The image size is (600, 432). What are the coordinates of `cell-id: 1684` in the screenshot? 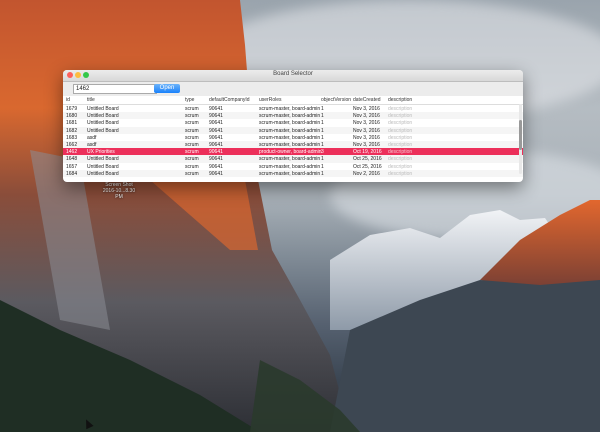 It's located at (72, 173).